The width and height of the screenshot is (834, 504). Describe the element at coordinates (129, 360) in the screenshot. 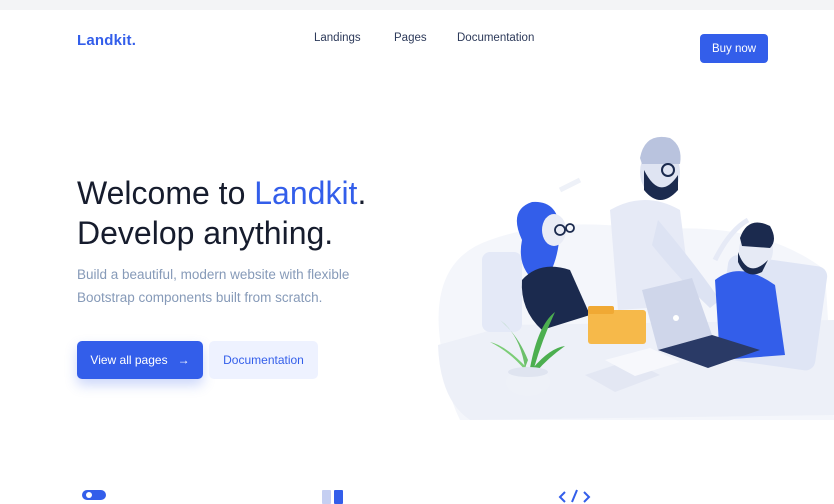

I see `view-all-pages-label: View all pages` at that location.